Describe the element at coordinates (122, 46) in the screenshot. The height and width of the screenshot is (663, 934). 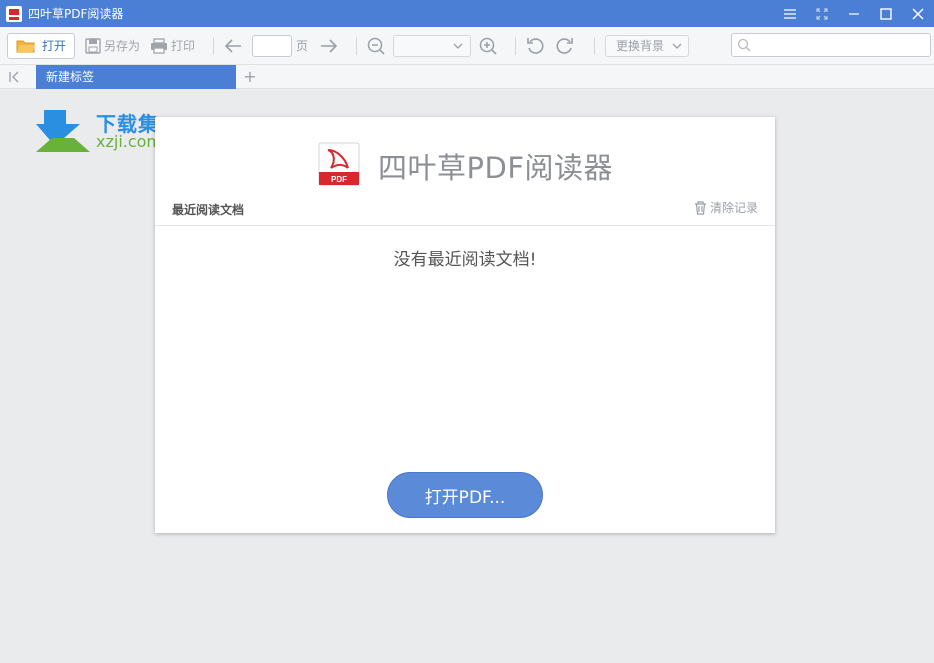
I see `save-as-label: 另存为` at that location.